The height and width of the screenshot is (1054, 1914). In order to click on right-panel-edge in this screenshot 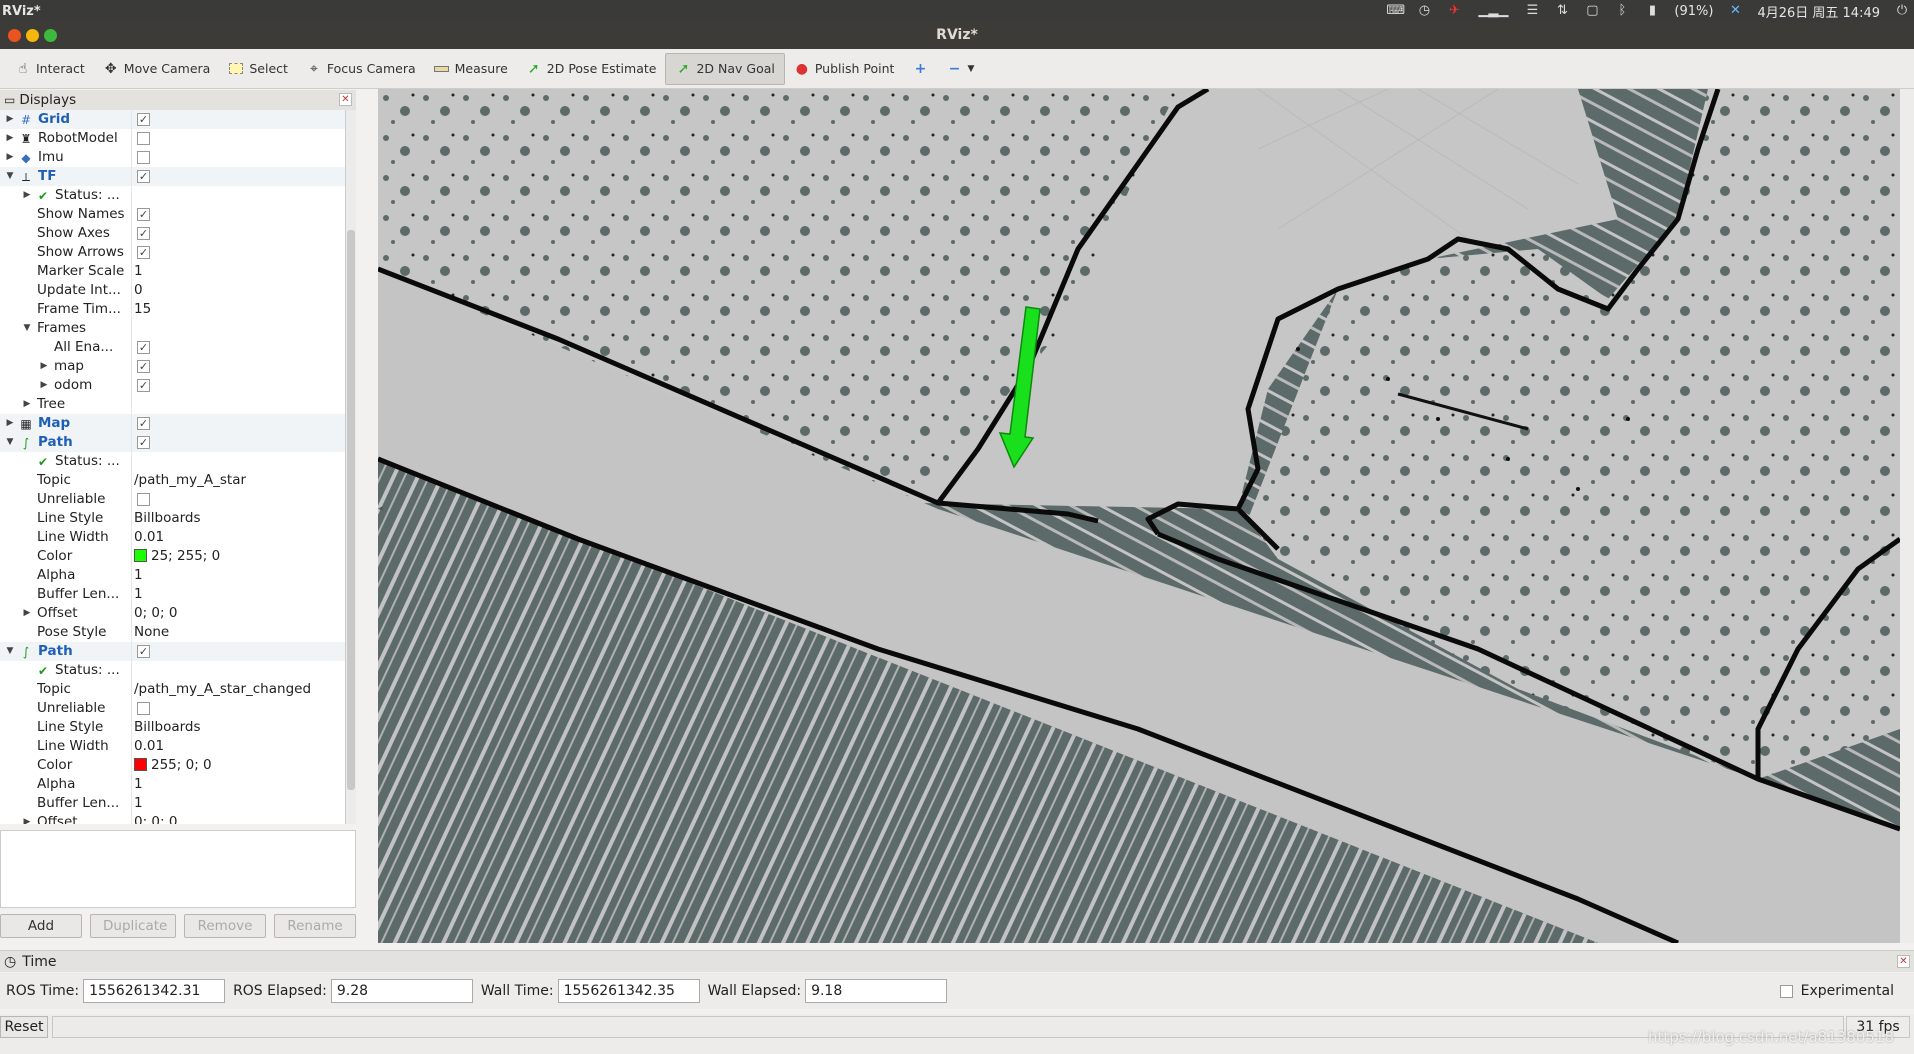, I will do `click(1907, 516)`.